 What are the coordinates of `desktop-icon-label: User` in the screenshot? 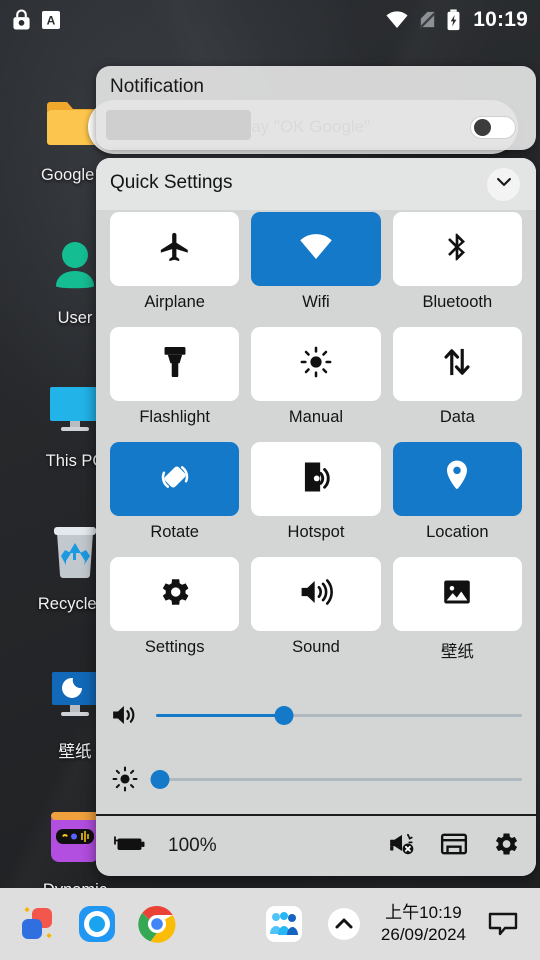 It's located at (75, 318).